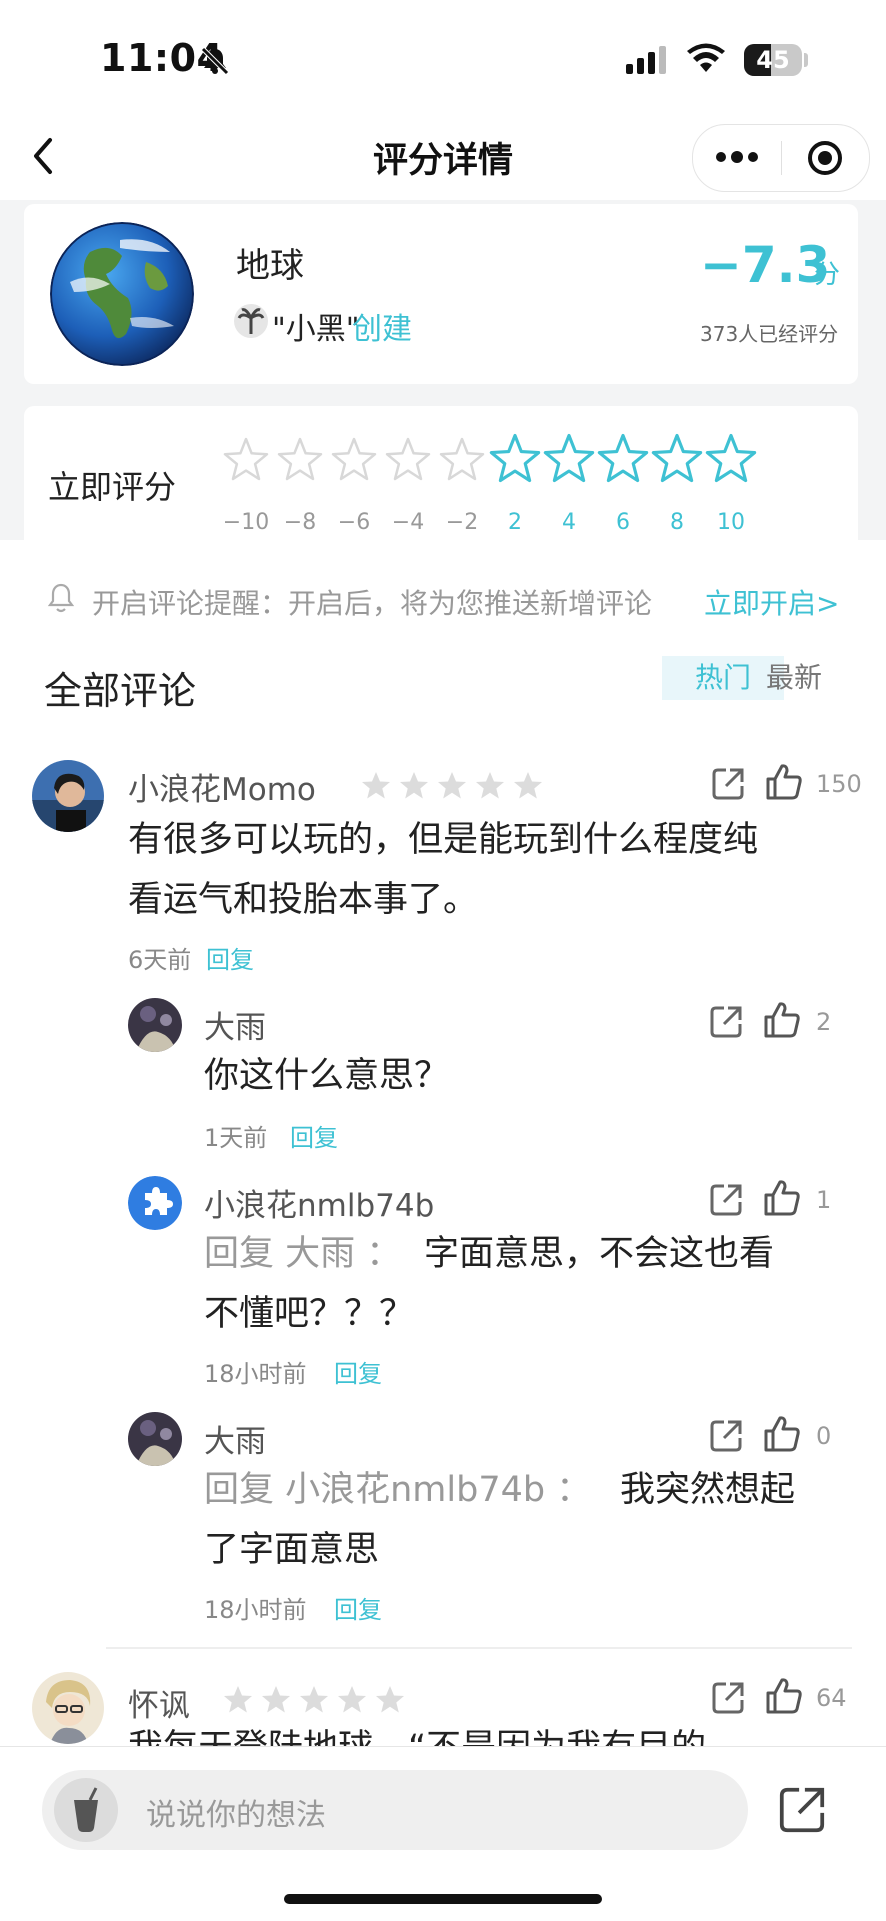 The width and height of the screenshot is (886, 1921). I want to click on rate-value: −10, so click(246, 522).